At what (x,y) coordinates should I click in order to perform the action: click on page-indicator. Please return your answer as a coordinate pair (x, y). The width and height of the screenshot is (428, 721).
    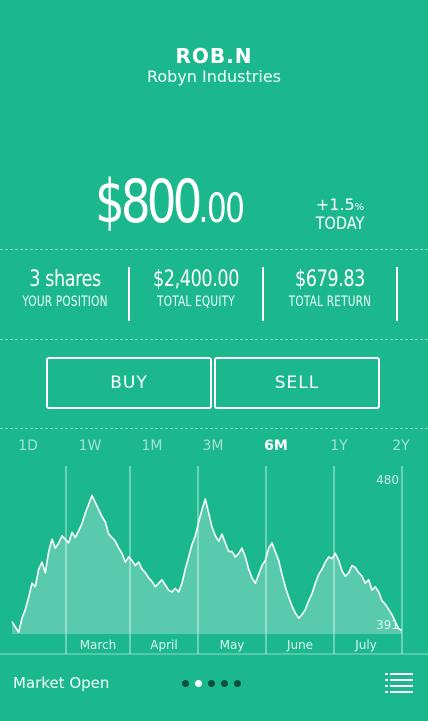
    Looking at the image, I should click on (211, 684).